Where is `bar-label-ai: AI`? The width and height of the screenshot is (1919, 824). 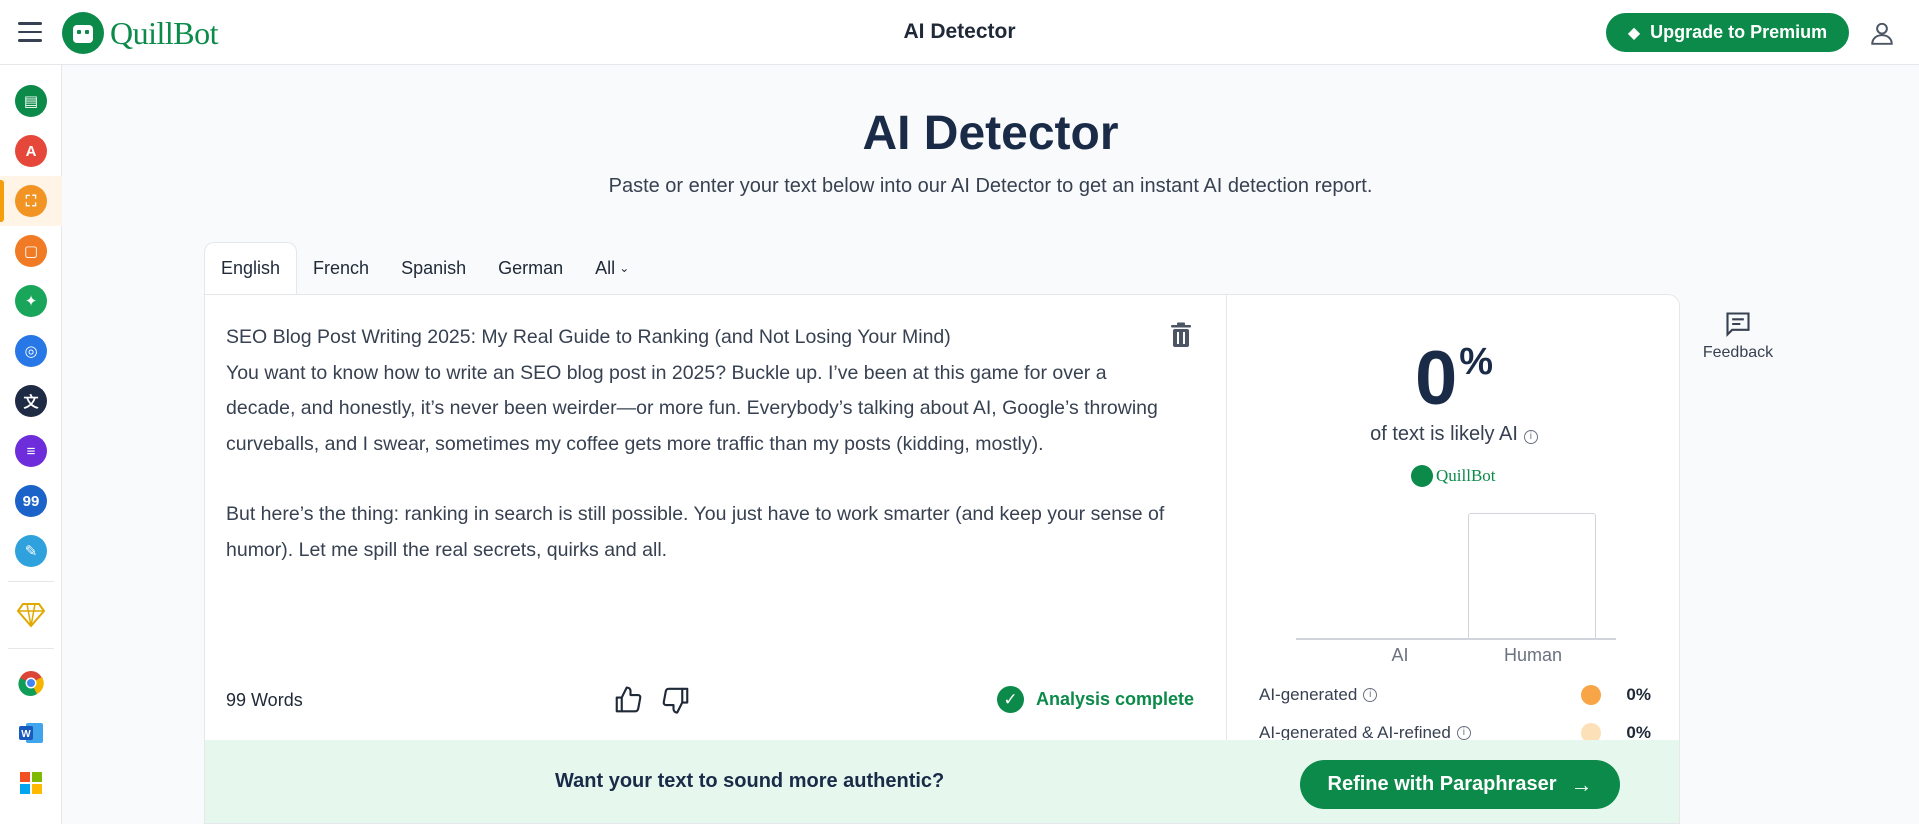 bar-label-ai: AI is located at coordinates (1400, 655).